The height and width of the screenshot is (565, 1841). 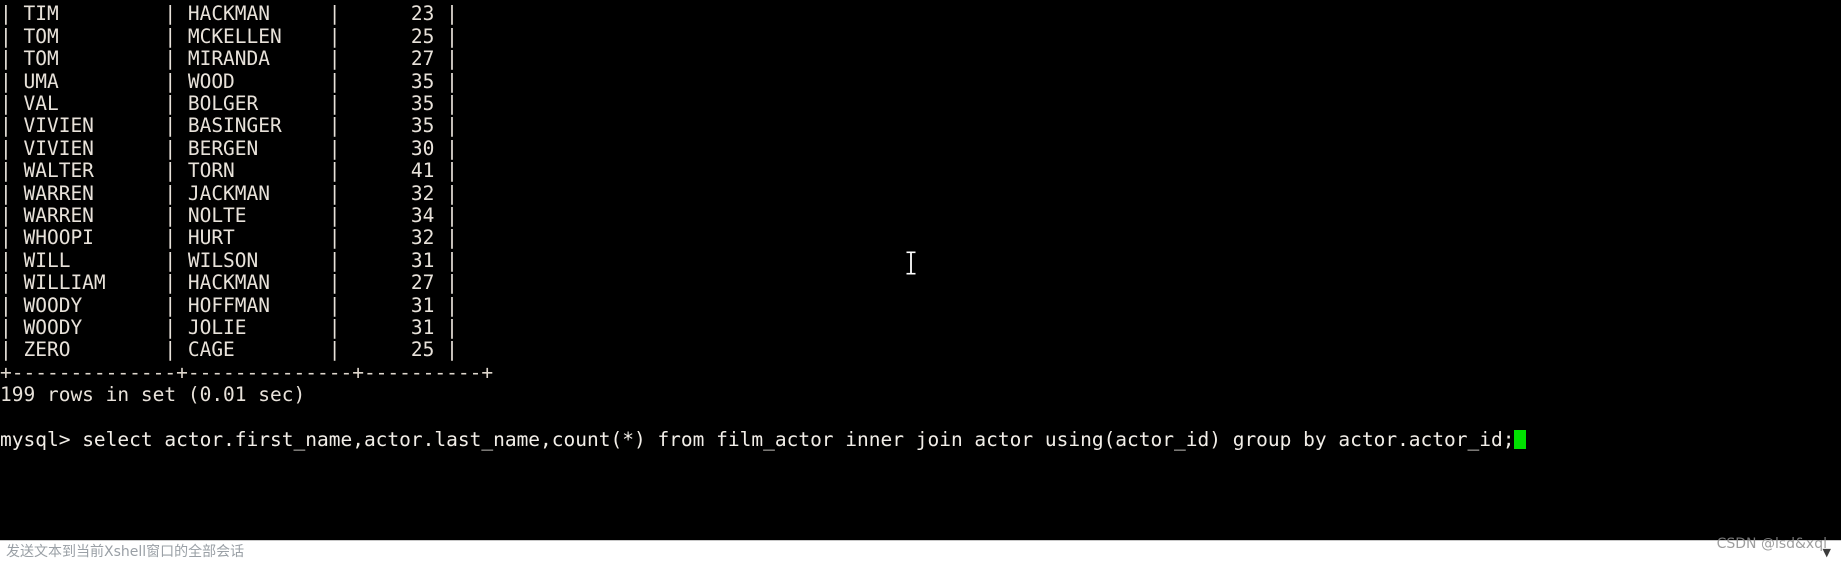 I want to click on table-row: | TOM | MCKELLEN | 25 |, so click(x=229, y=36).